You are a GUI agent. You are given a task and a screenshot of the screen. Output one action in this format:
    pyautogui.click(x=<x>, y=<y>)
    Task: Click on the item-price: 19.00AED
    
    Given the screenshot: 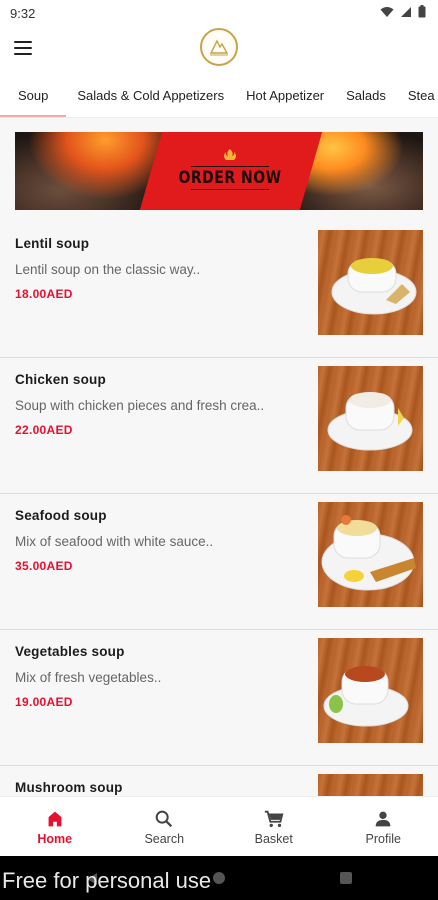 What is the action you would take?
    pyautogui.click(x=44, y=702)
    